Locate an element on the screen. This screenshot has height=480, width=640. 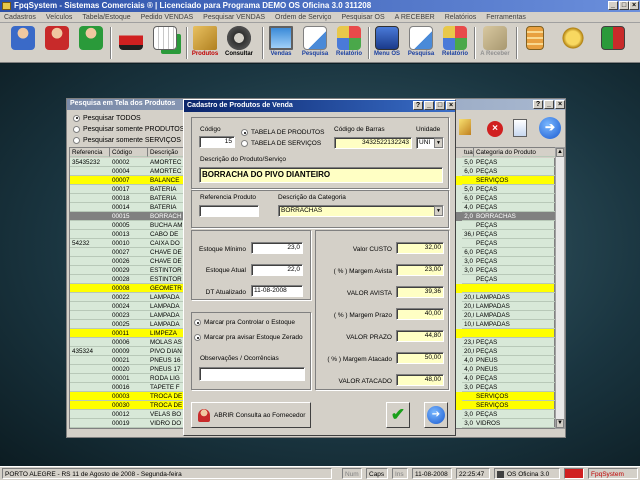
next-arrow-icon: ➔ is located at coordinates (550, 128).